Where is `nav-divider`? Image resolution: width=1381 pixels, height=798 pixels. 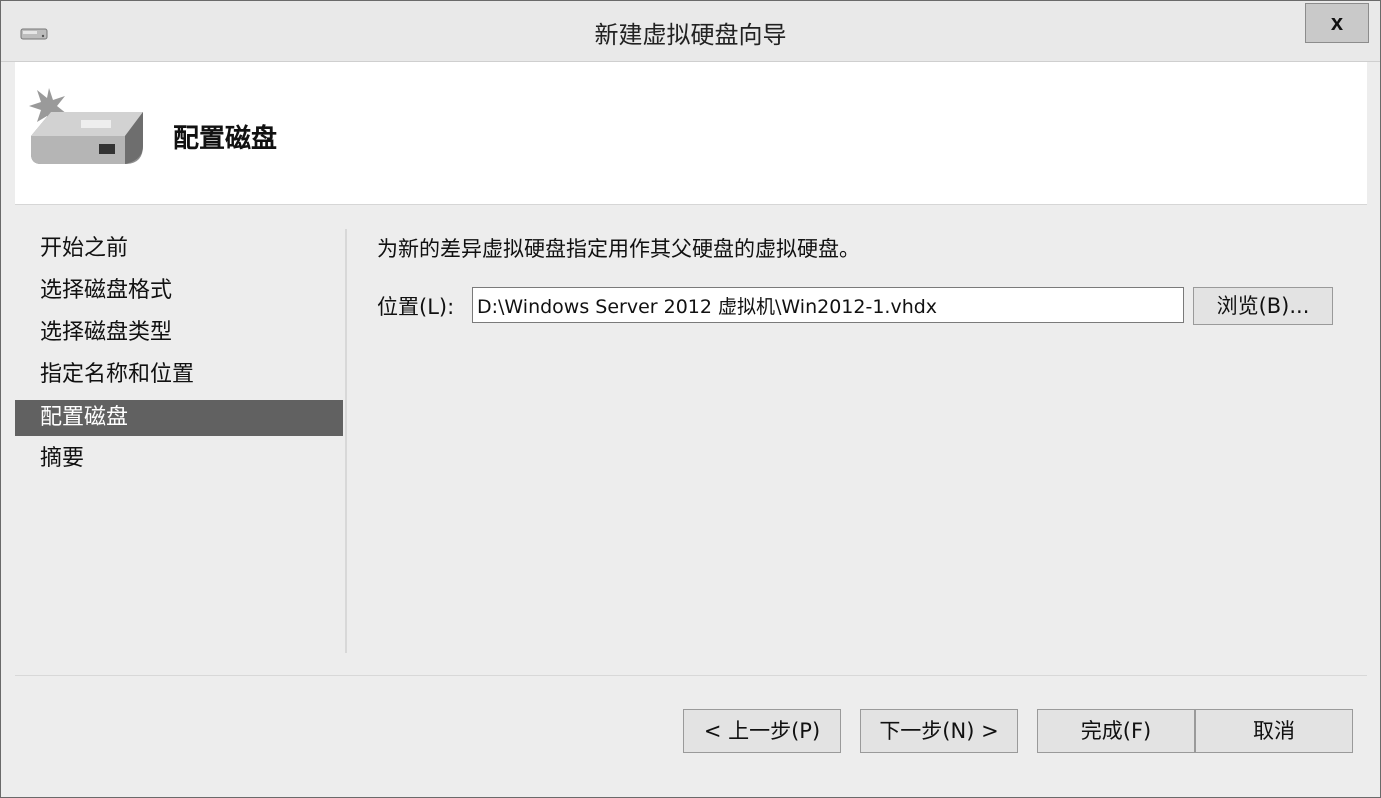 nav-divider is located at coordinates (346, 441).